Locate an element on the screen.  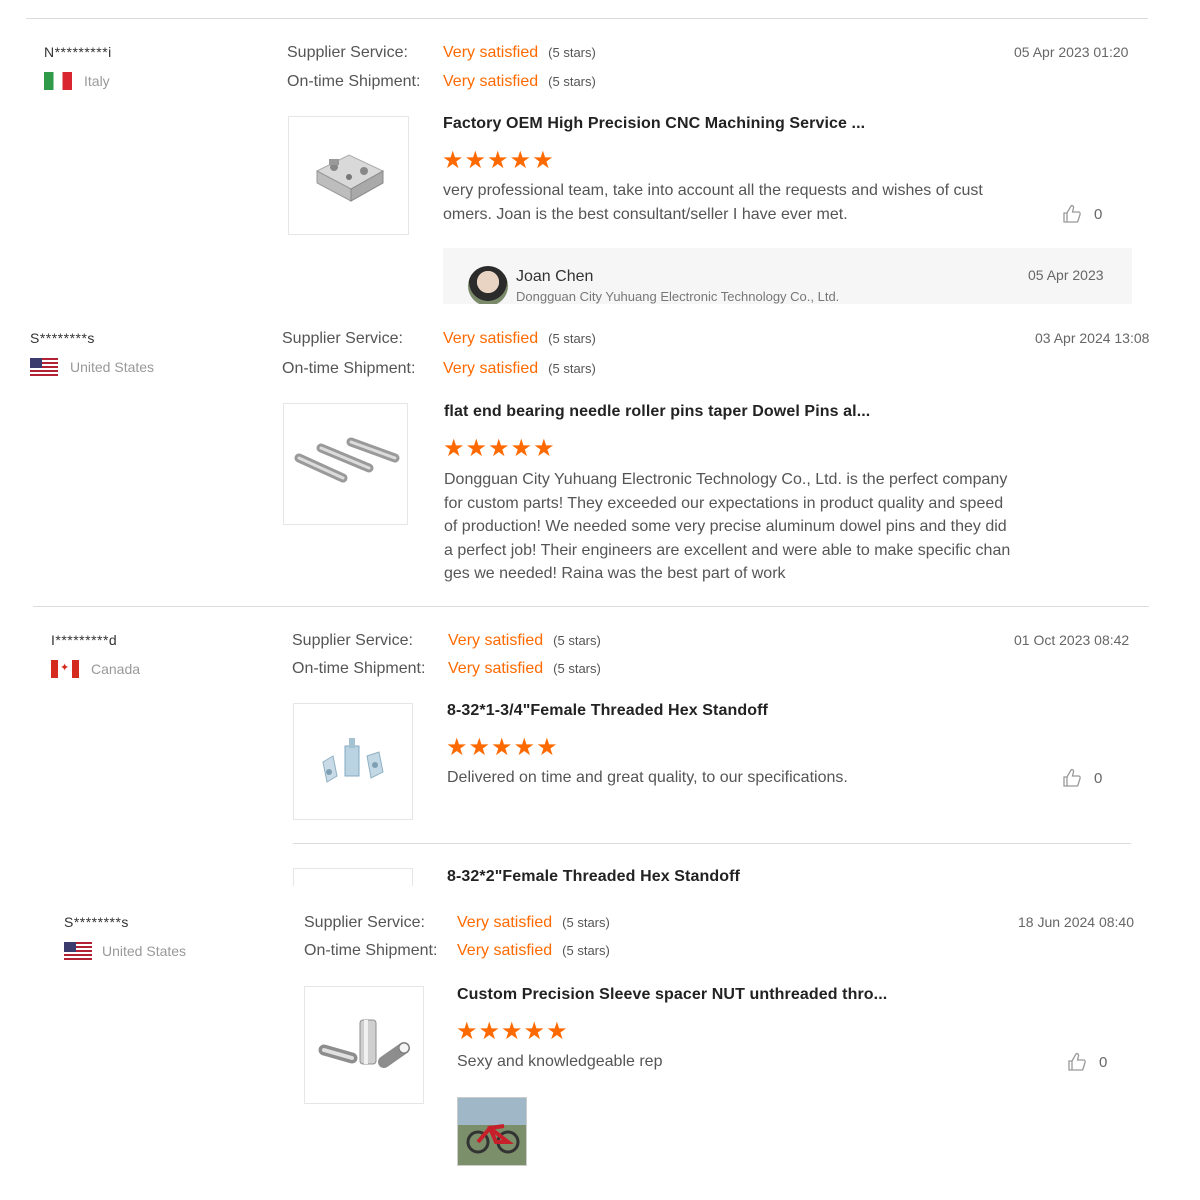
top-divider is located at coordinates (587, 18).